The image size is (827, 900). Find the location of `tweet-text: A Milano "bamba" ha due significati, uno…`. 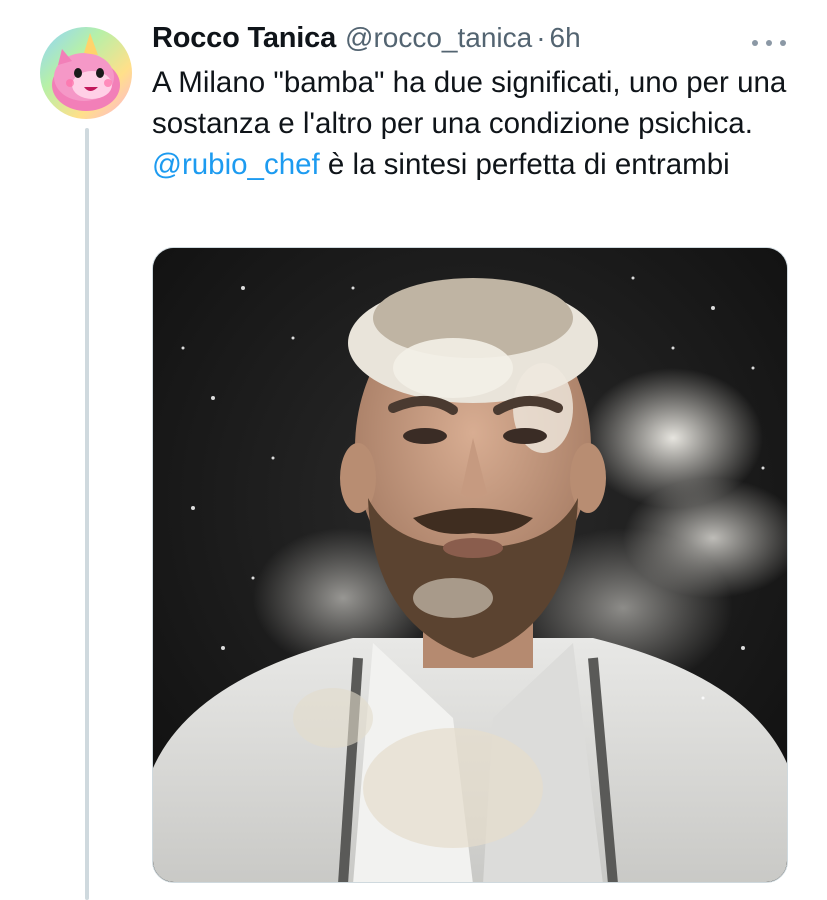

tweet-text: A Milano "bamba" ha due significati, uno… is located at coordinates (477, 123).